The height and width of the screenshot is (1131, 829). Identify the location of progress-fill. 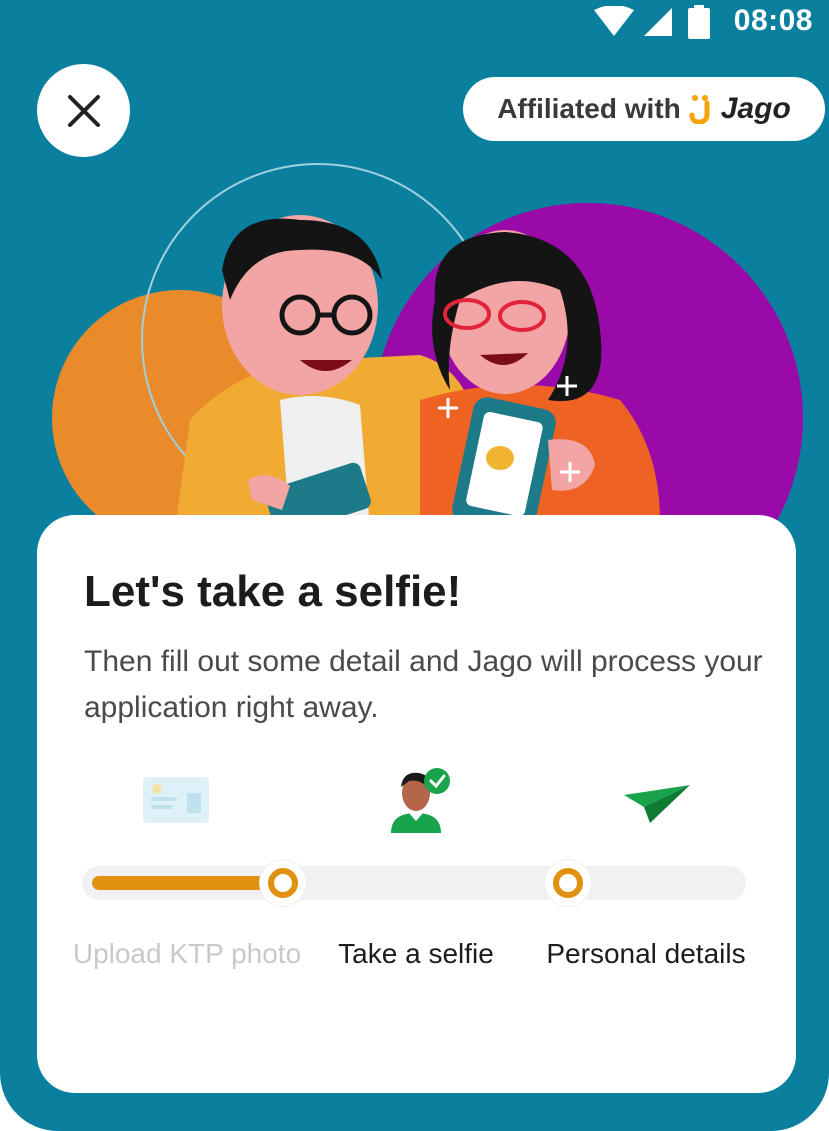
(188, 883).